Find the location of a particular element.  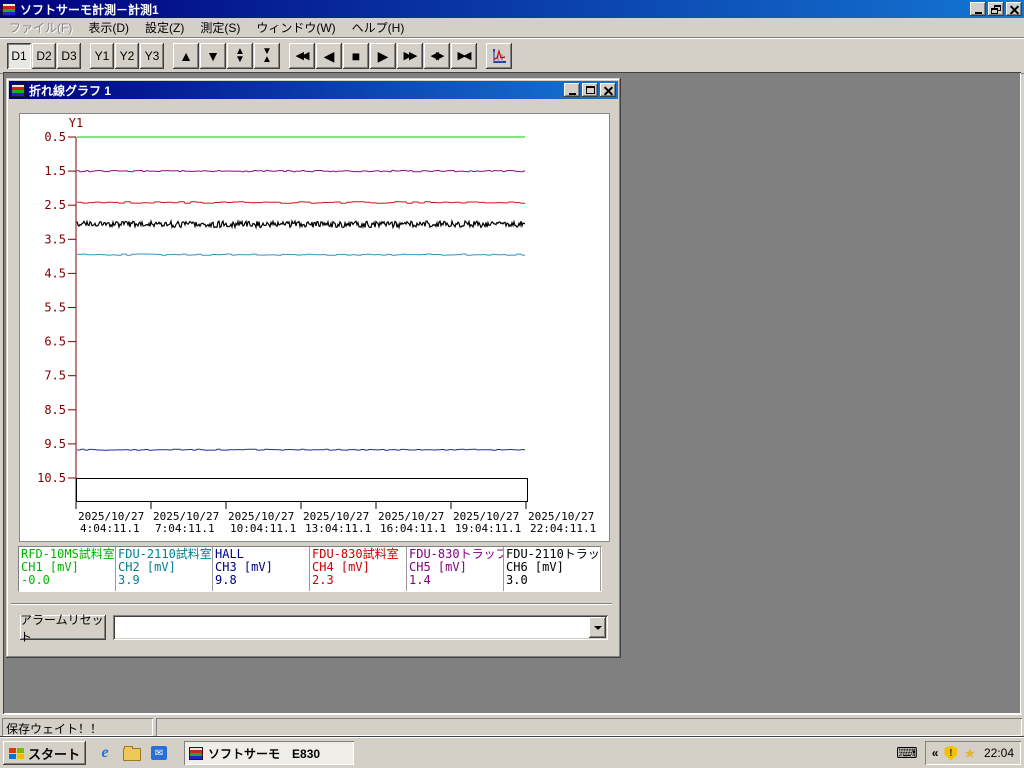

close-button is located at coordinates (1014, 9).